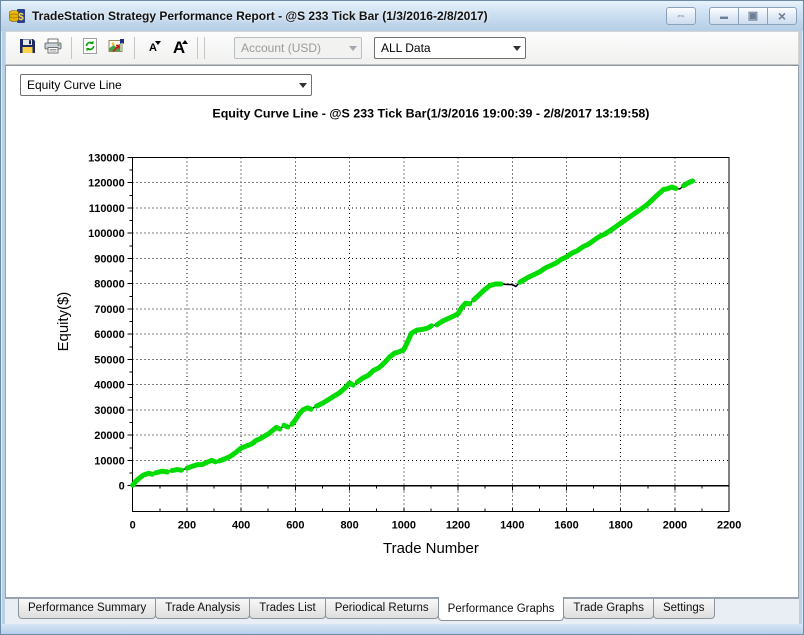  What do you see at coordinates (107, 209) in the screenshot?
I see `svg-text: 110000` at bounding box center [107, 209].